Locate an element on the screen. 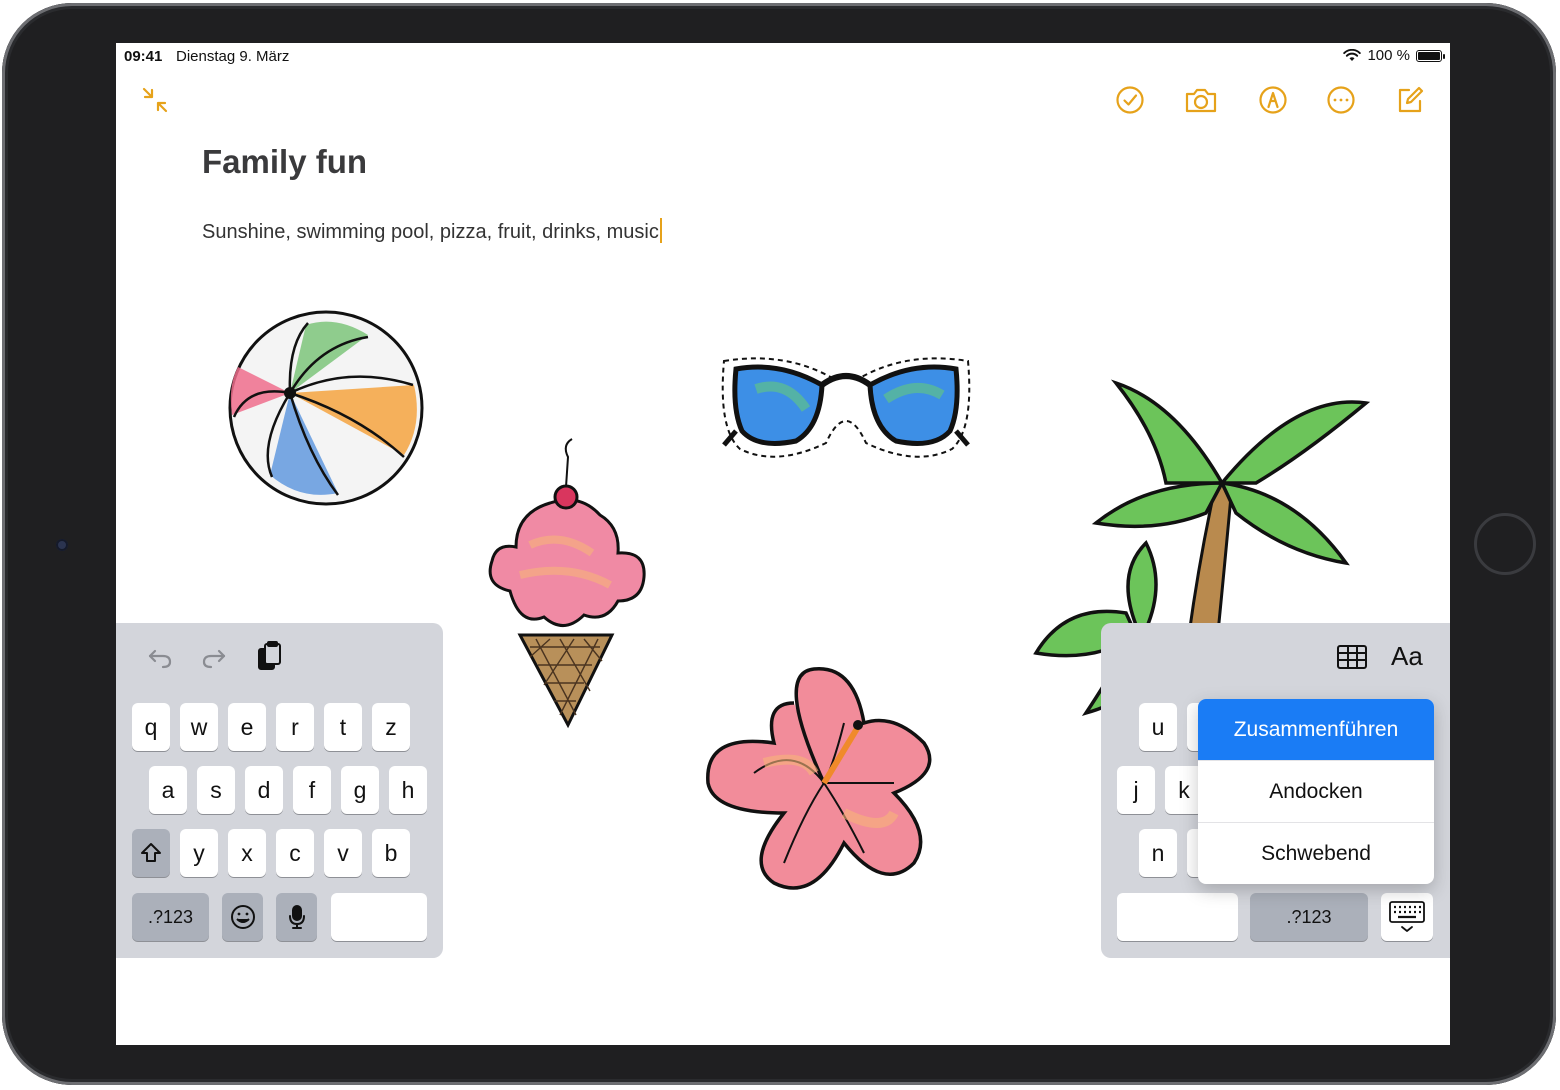  emoji-key is located at coordinates (242, 917).